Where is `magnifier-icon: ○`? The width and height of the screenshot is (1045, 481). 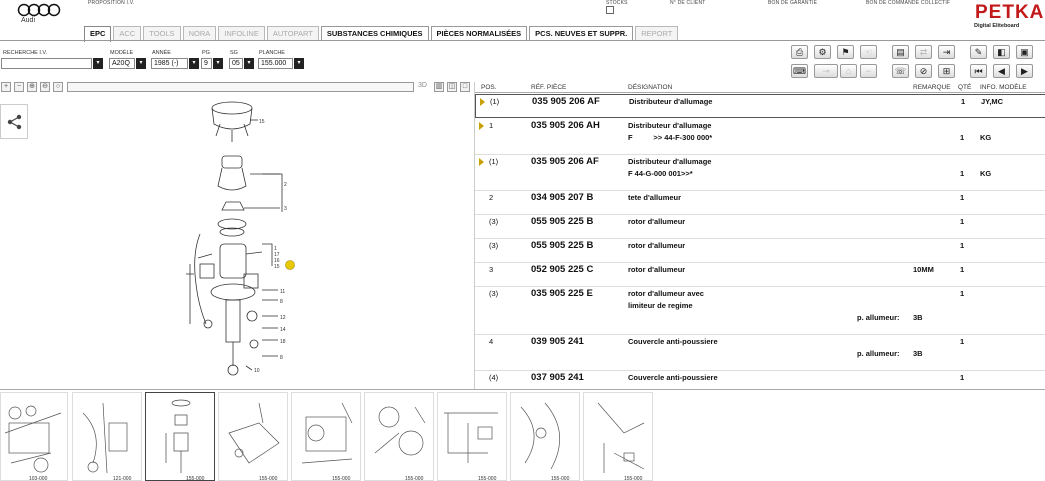
magnifier-icon: ○ is located at coordinates (58, 87).